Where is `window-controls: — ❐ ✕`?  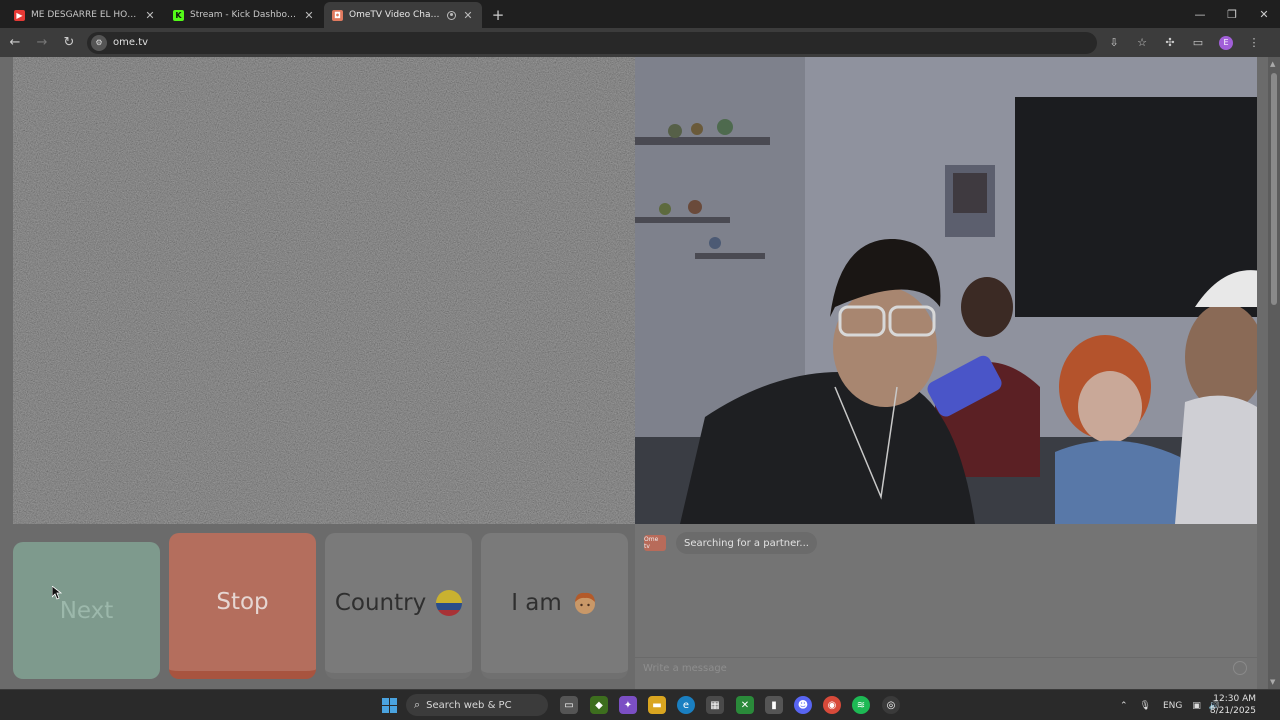 window-controls: — ❐ ✕ is located at coordinates (1232, 14).